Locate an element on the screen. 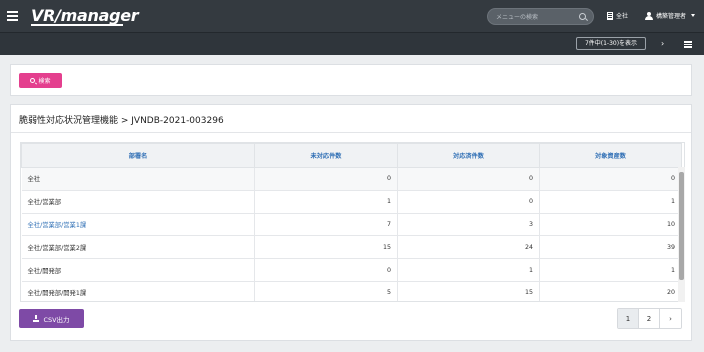  assets-cell: 0 is located at coordinates (610, 179).